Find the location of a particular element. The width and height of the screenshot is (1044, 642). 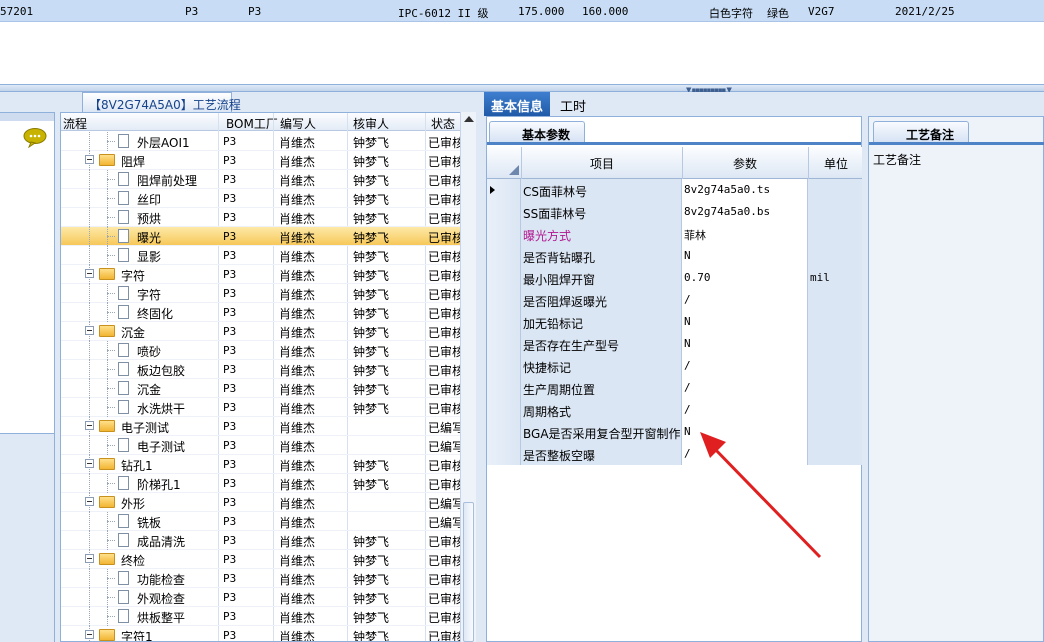

param-item-label: 是否整板空曝 is located at coordinates (601, 454).